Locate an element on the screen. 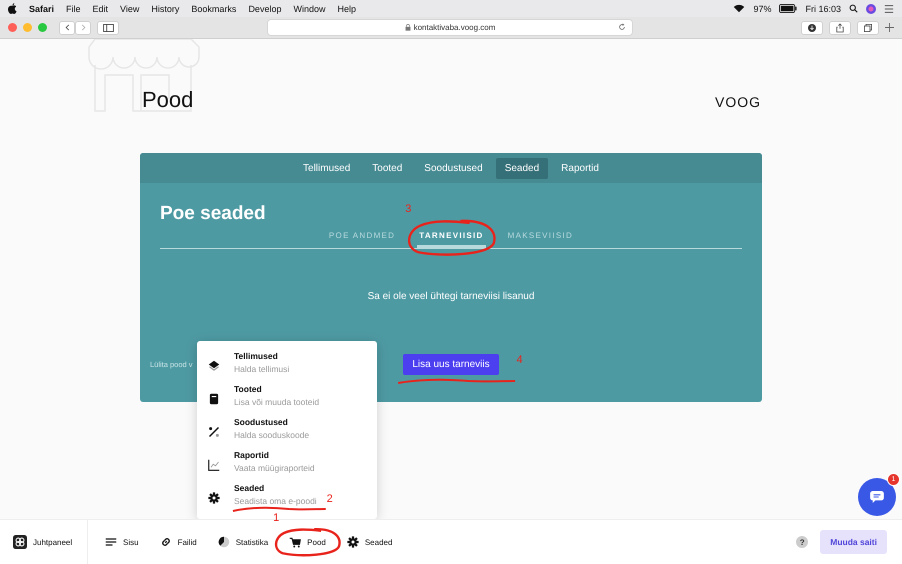 The width and height of the screenshot is (902, 564). menu-option: Tellimused Halda tellimusi is located at coordinates (287, 364).